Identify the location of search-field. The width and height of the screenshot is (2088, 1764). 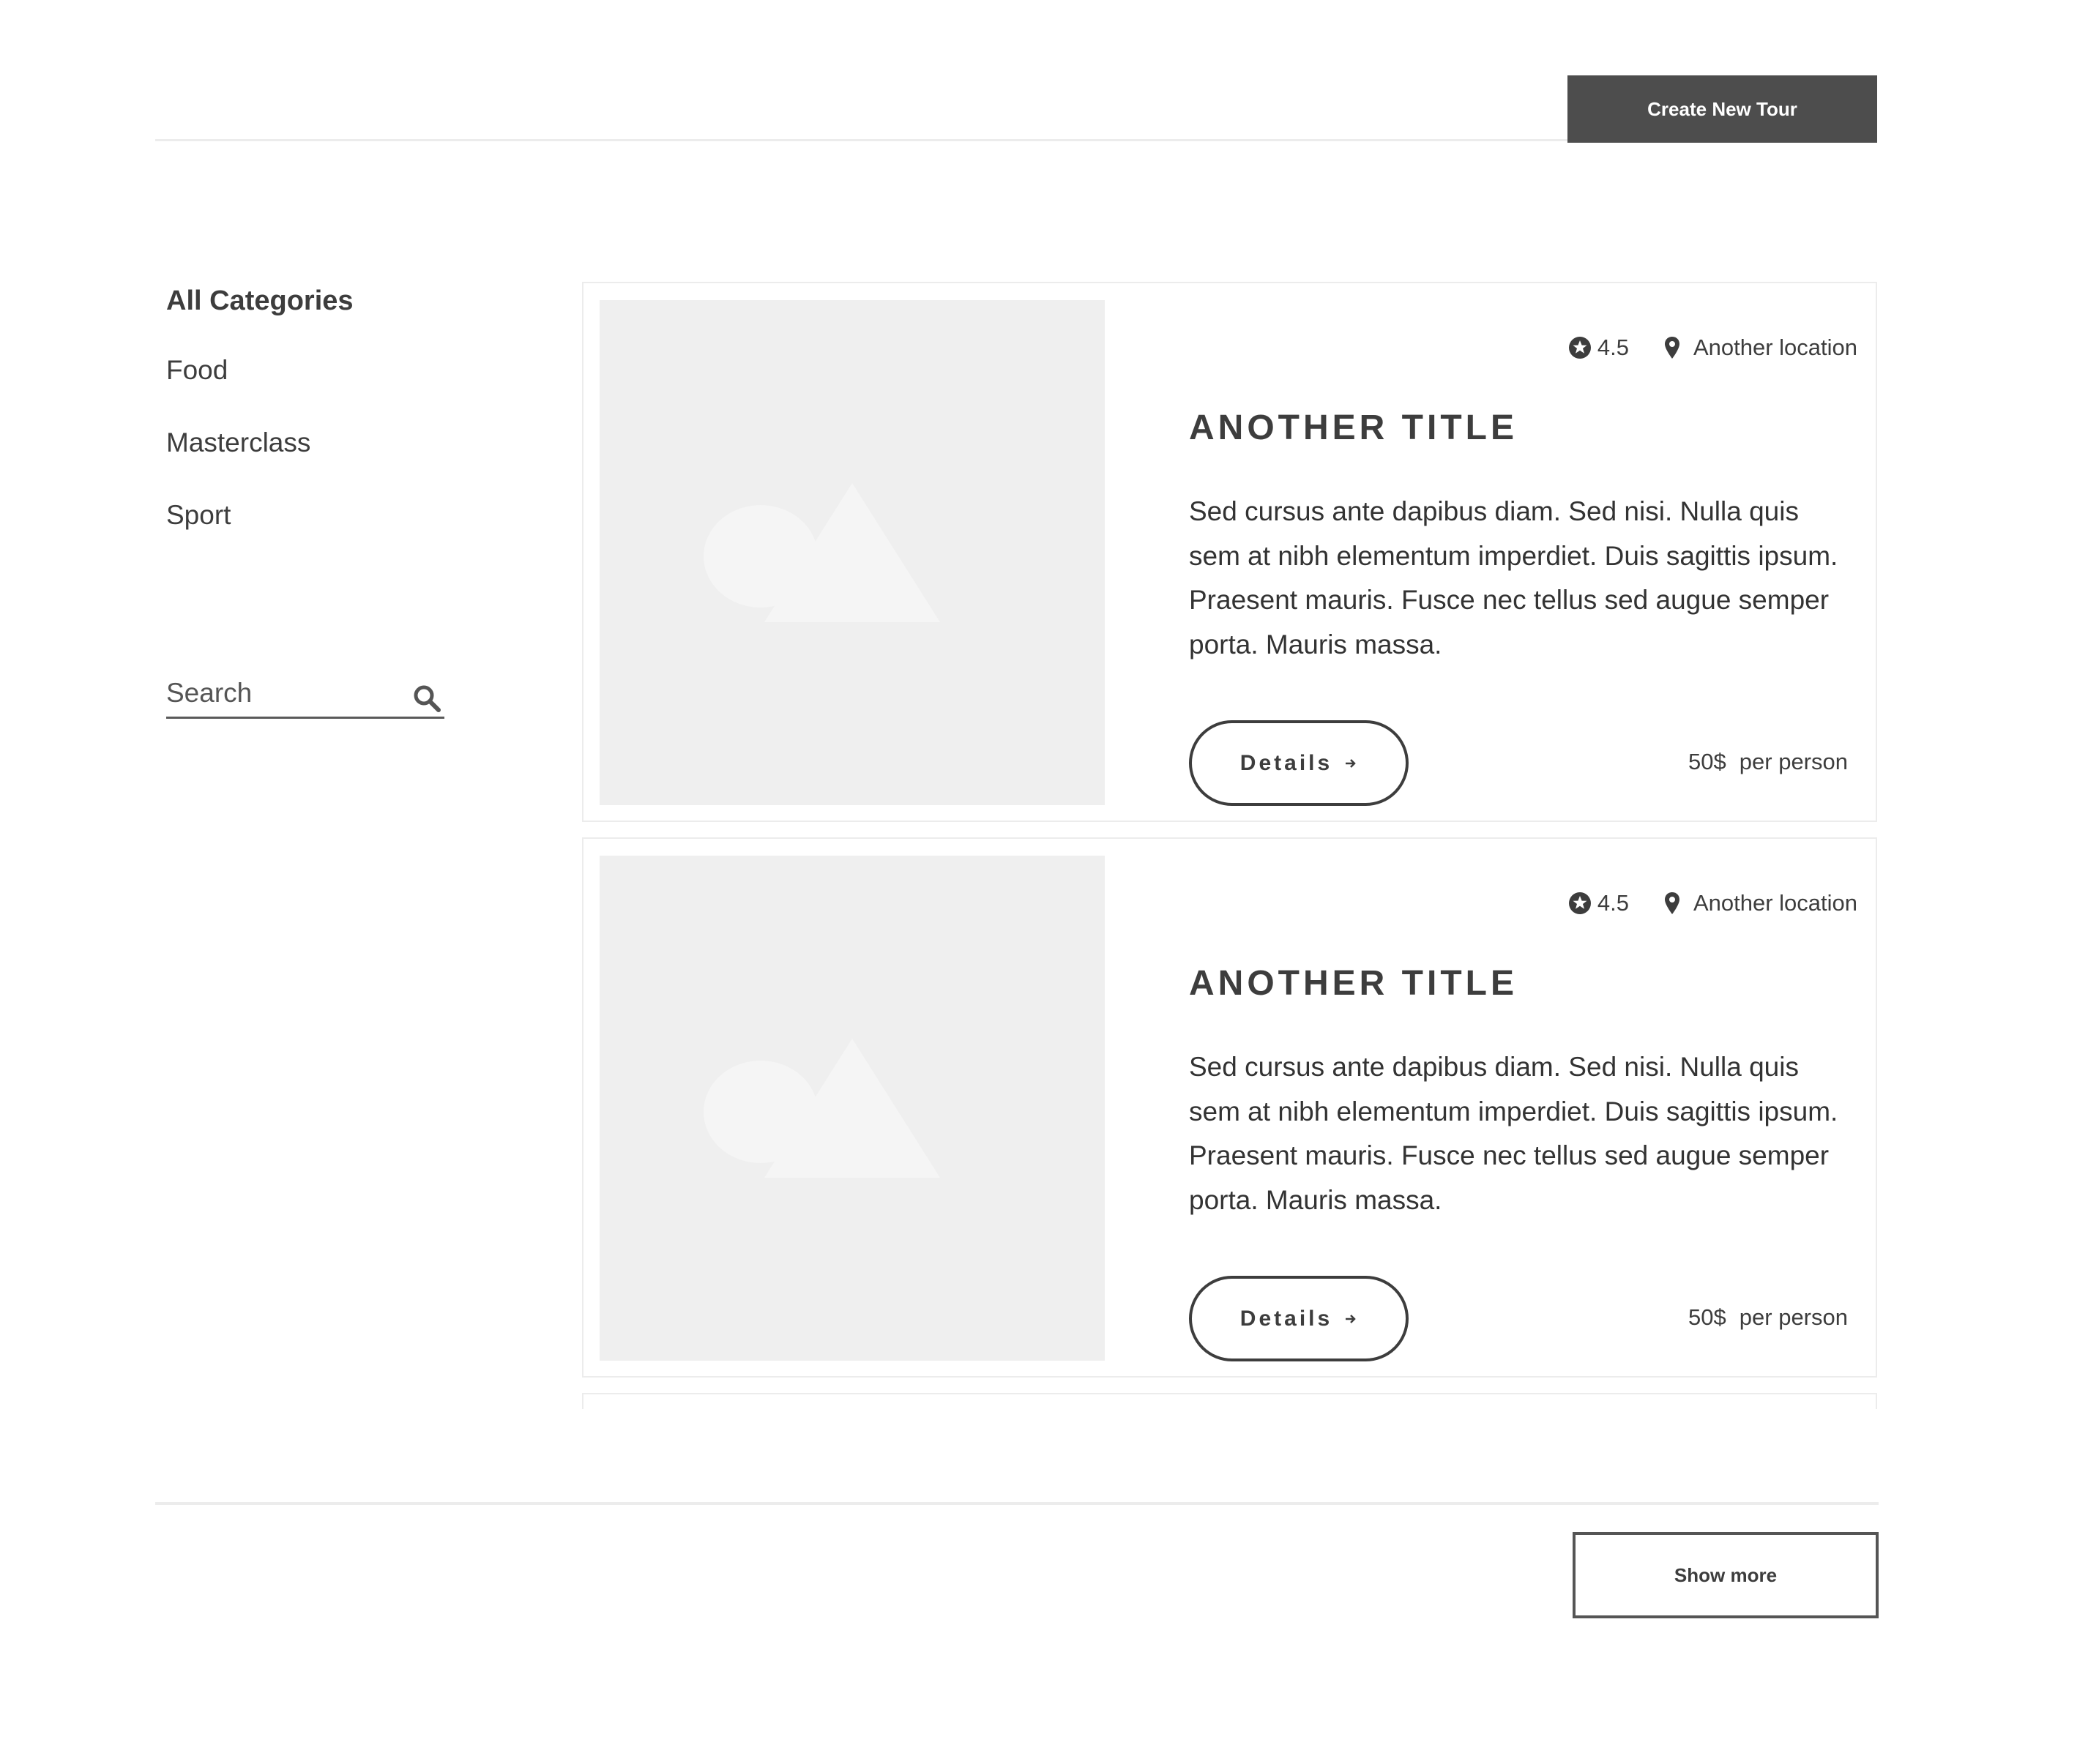
(305, 696).